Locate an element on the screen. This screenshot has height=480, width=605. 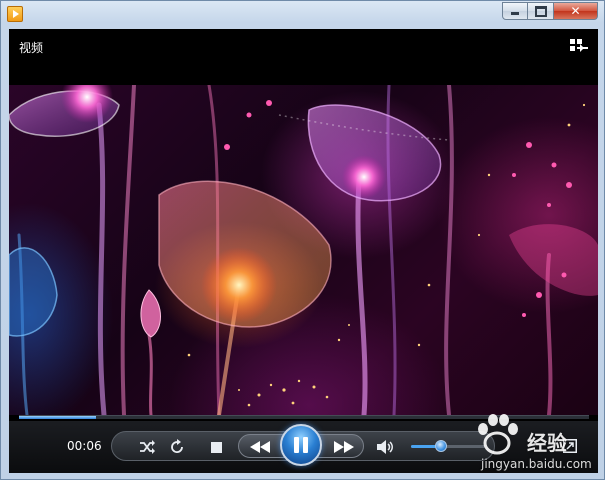
shuffle-icon is located at coordinates (147, 447).